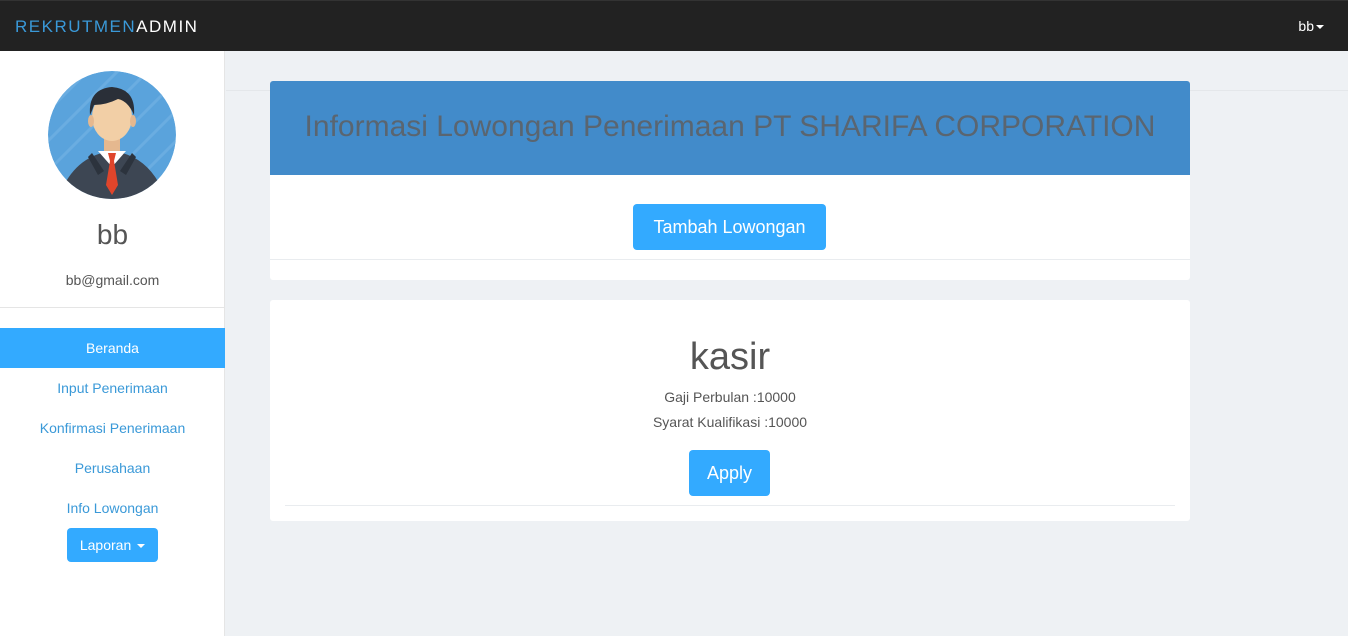 Image resolution: width=1348 pixels, height=636 pixels. Describe the element at coordinates (730, 505) in the screenshot. I see `card-divider` at that location.